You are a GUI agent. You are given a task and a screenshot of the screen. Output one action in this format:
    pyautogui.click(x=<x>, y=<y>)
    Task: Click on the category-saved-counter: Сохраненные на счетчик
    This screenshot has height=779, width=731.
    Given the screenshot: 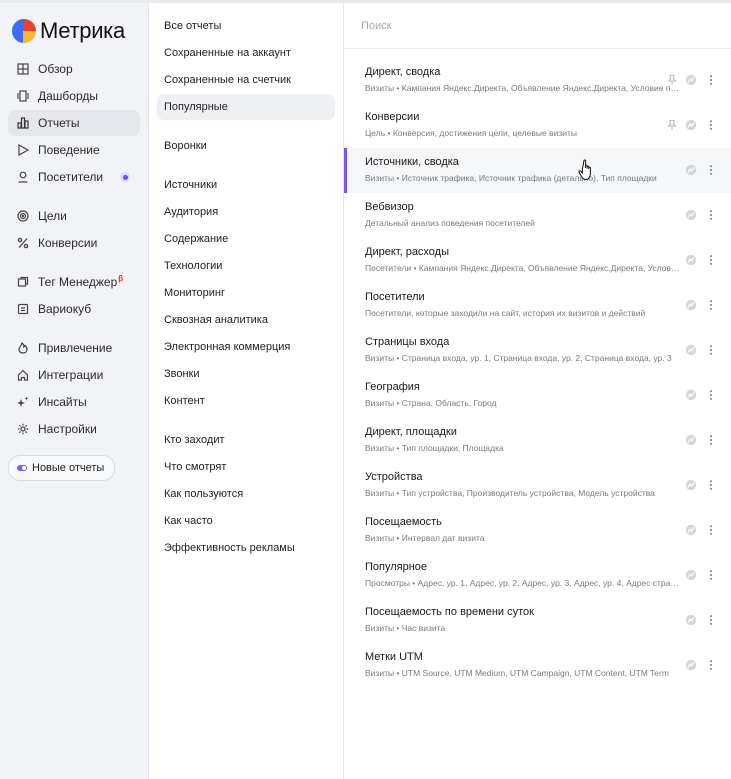 What is the action you would take?
    pyautogui.click(x=246, y=80)
    